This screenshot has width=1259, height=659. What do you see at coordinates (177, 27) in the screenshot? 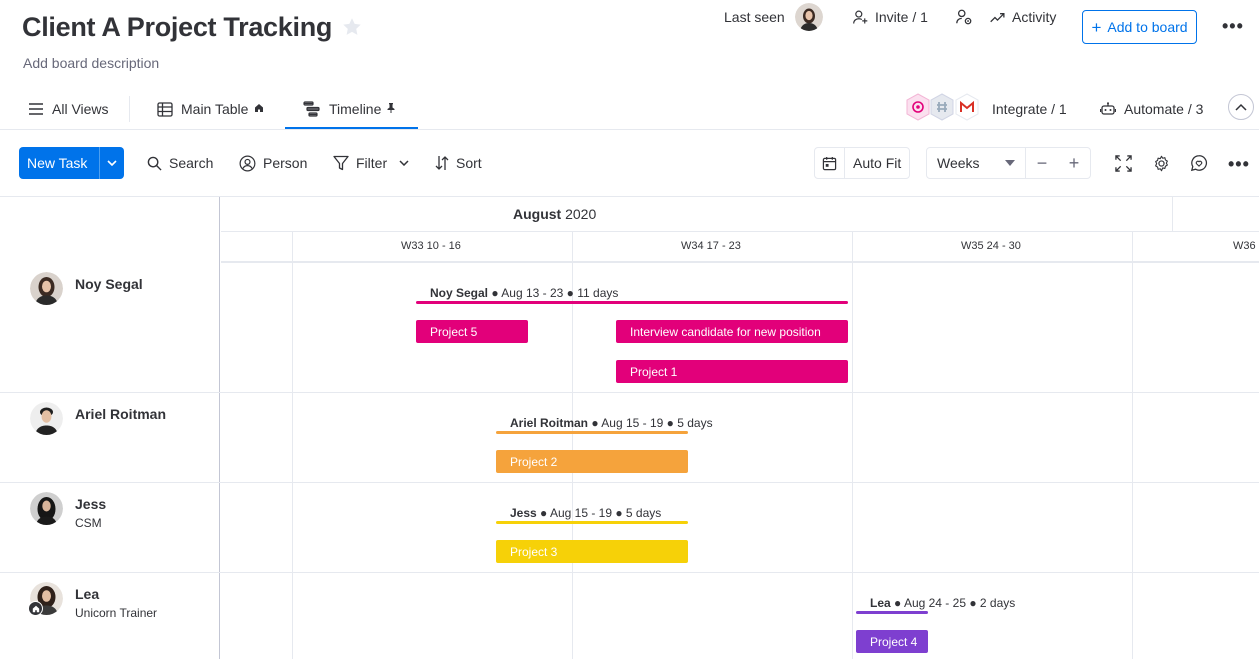
I see `board-title: Client A Project Tracking` at bounding box center [177, 27].